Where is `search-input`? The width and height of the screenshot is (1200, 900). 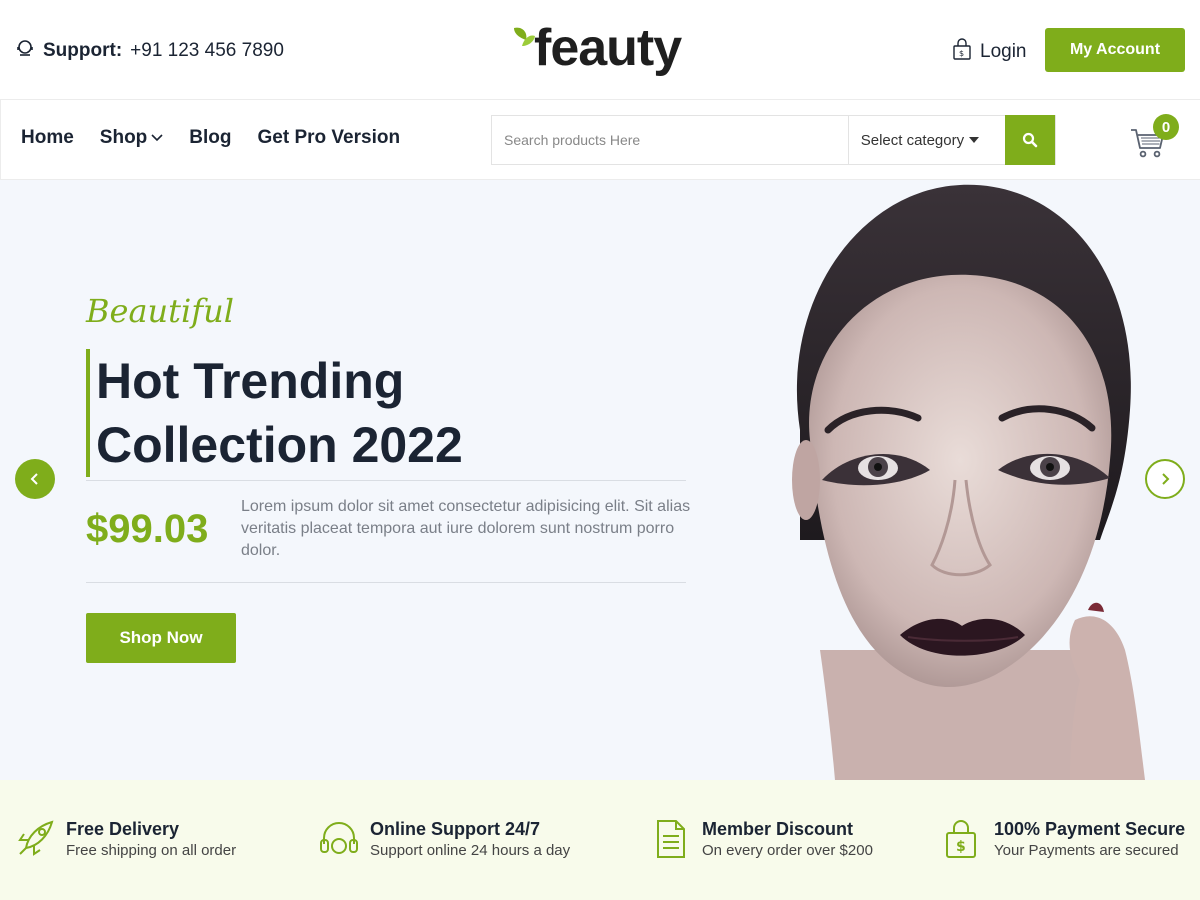
search-input is located at coordinates (670, 140).